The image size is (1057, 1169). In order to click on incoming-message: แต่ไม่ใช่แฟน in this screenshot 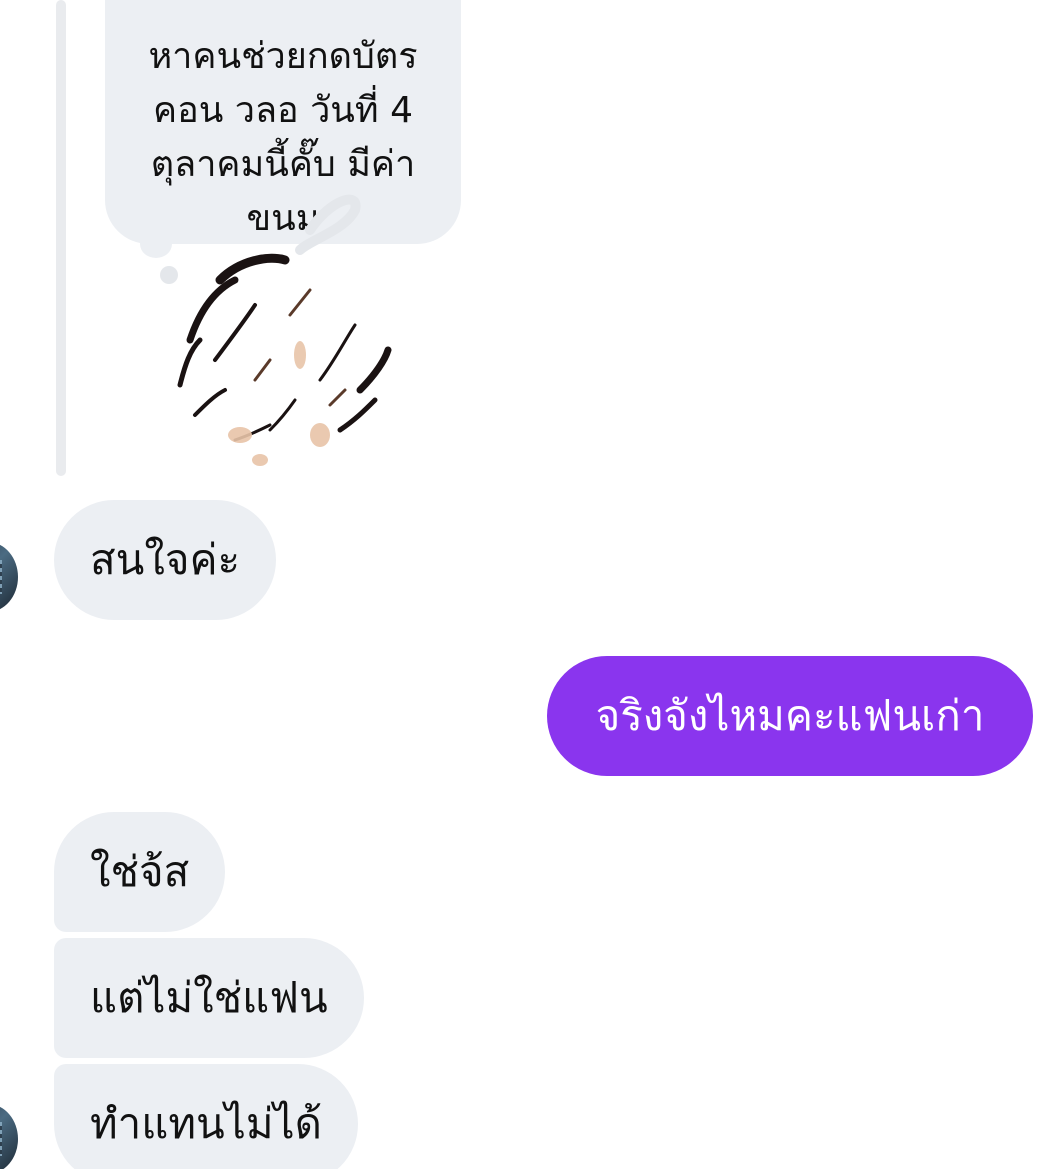, I will do `click(209, 998)`.